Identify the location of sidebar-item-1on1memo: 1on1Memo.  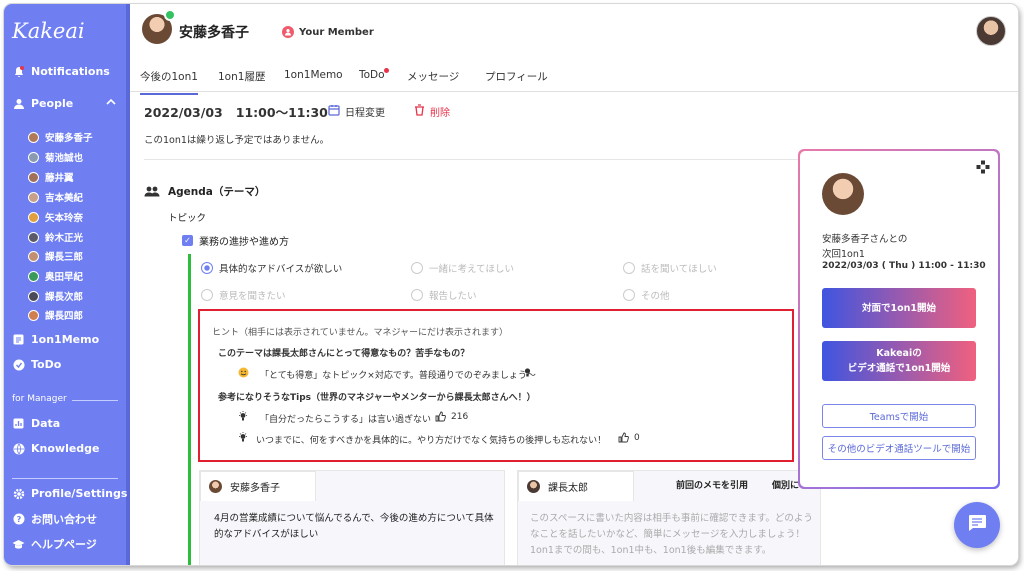
(55, 339).